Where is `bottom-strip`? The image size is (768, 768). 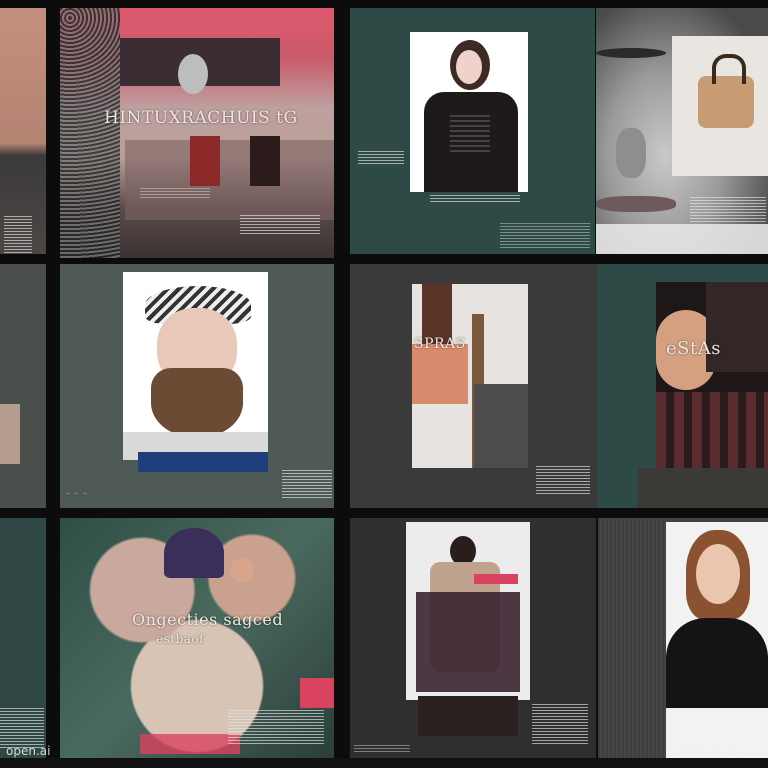
bottom-strip is located at coordinates (384, 763).